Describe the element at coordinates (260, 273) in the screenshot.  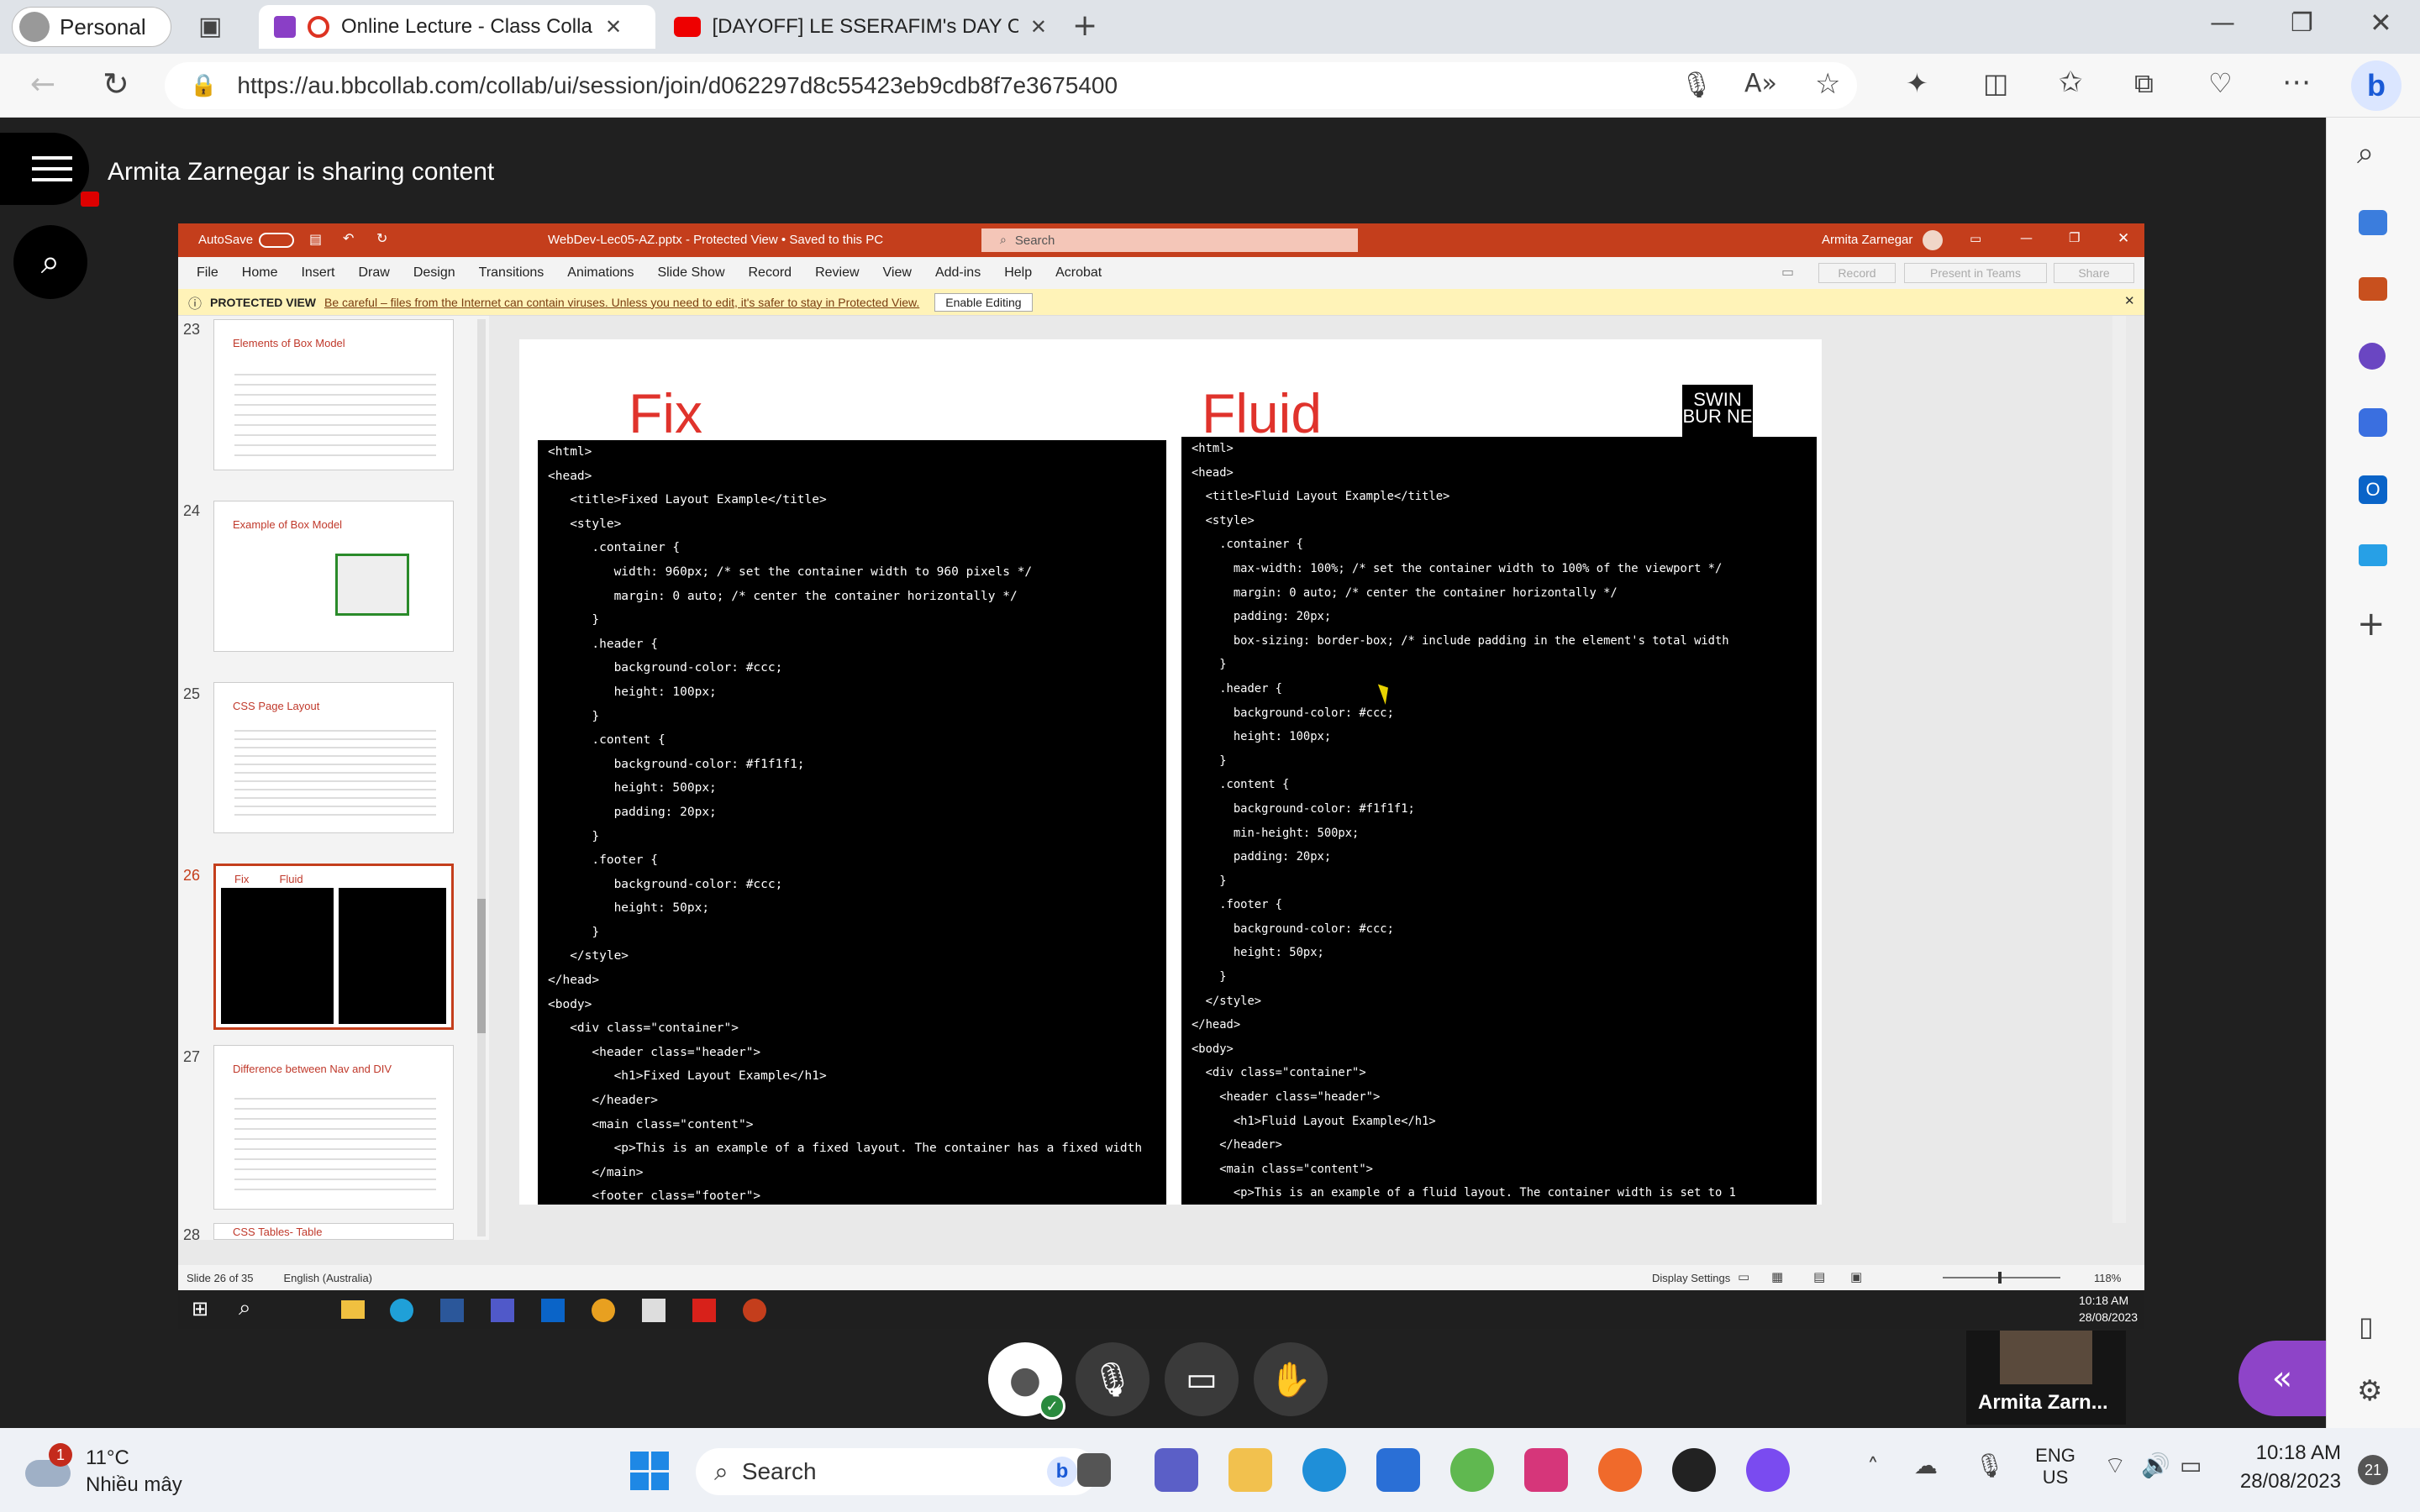
I see `menu-home: Home` at that location.